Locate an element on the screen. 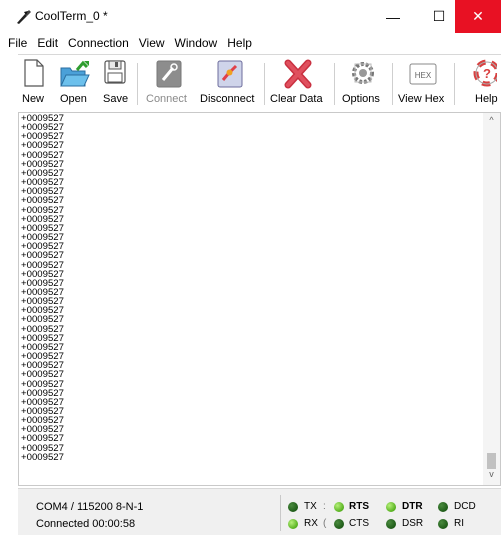 This screenshot has height=535, width=501. cts-led is located at coordinates (339, 524).